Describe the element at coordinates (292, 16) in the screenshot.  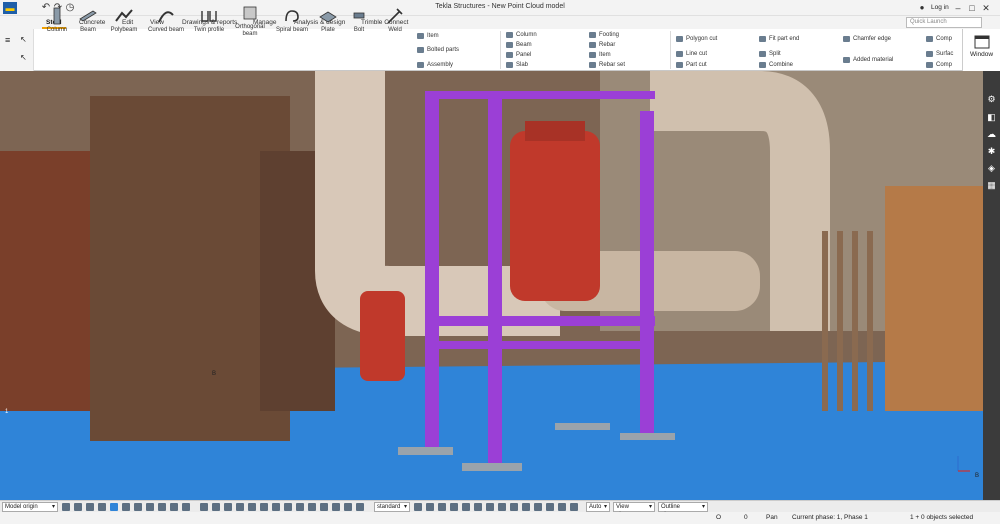
I see `spiral-beam-icon` at that location.